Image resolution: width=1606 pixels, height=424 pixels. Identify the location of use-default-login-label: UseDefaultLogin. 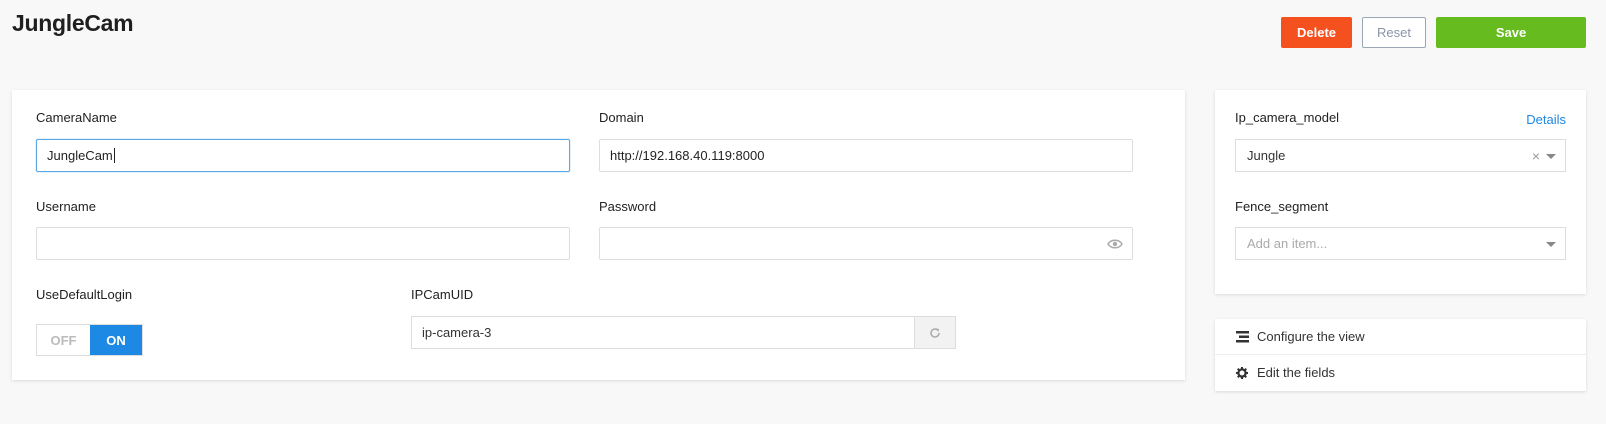
(84, 294).